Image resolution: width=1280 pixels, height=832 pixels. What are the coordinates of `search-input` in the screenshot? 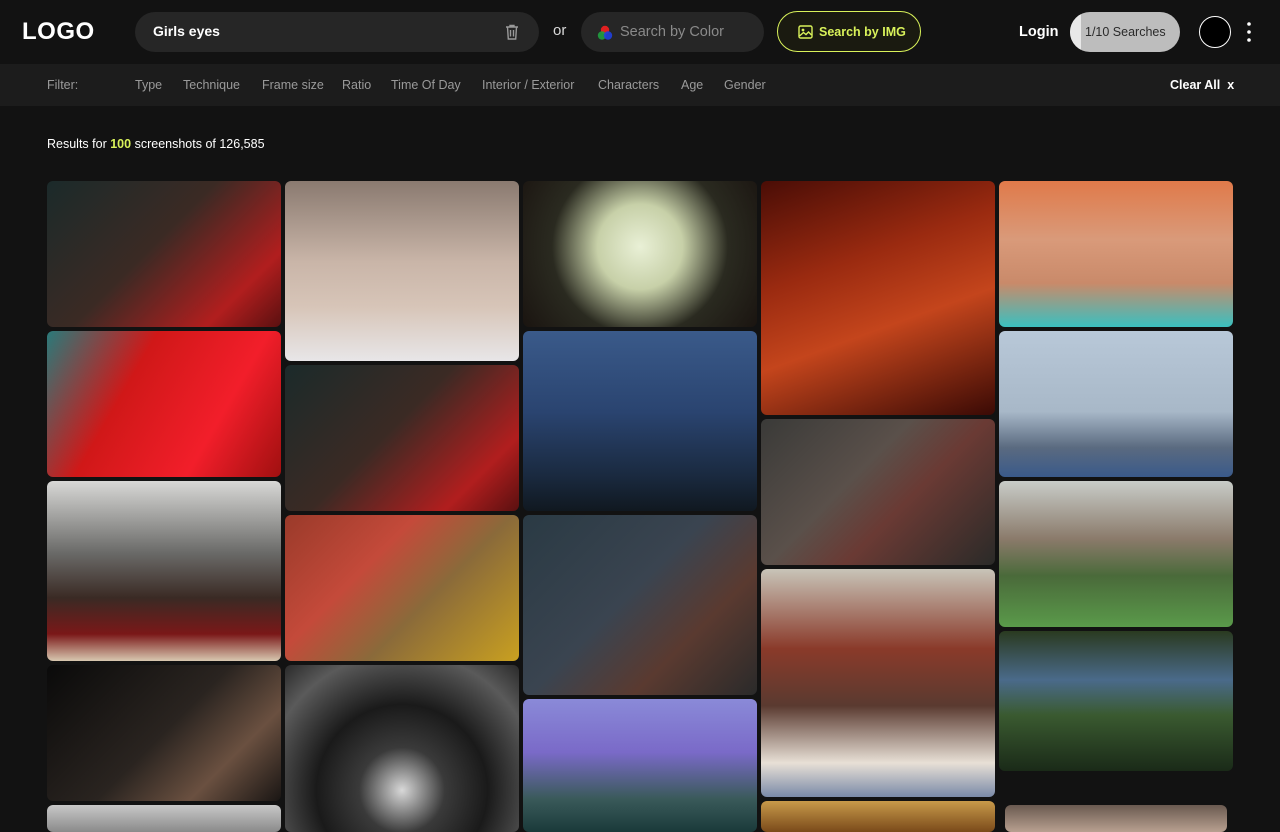 It's located at (323, 31).